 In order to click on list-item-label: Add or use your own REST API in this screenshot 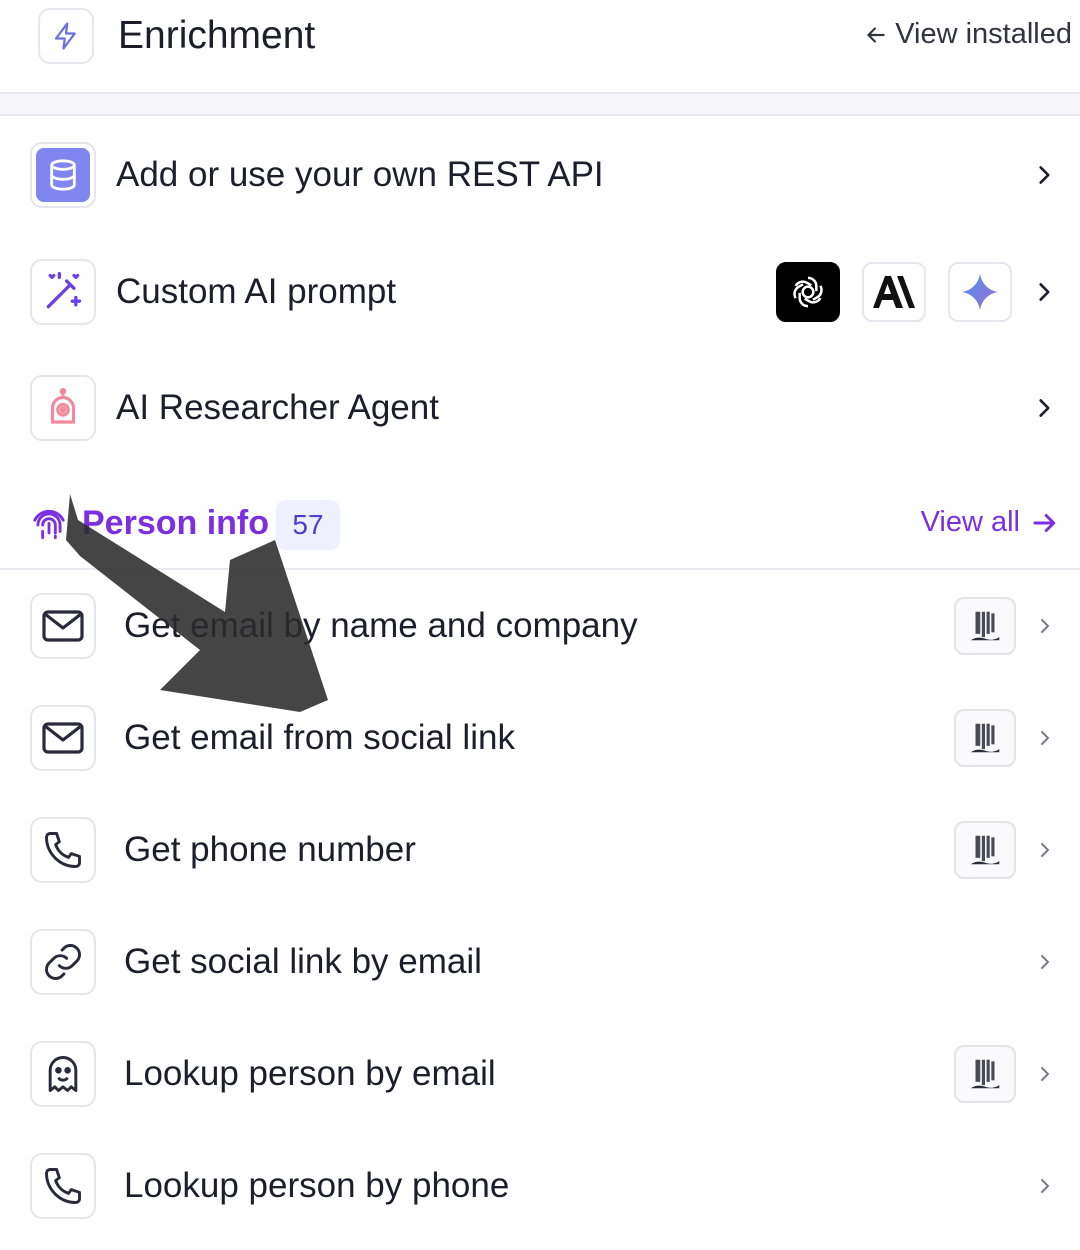, I will do `click(360, 174)`.